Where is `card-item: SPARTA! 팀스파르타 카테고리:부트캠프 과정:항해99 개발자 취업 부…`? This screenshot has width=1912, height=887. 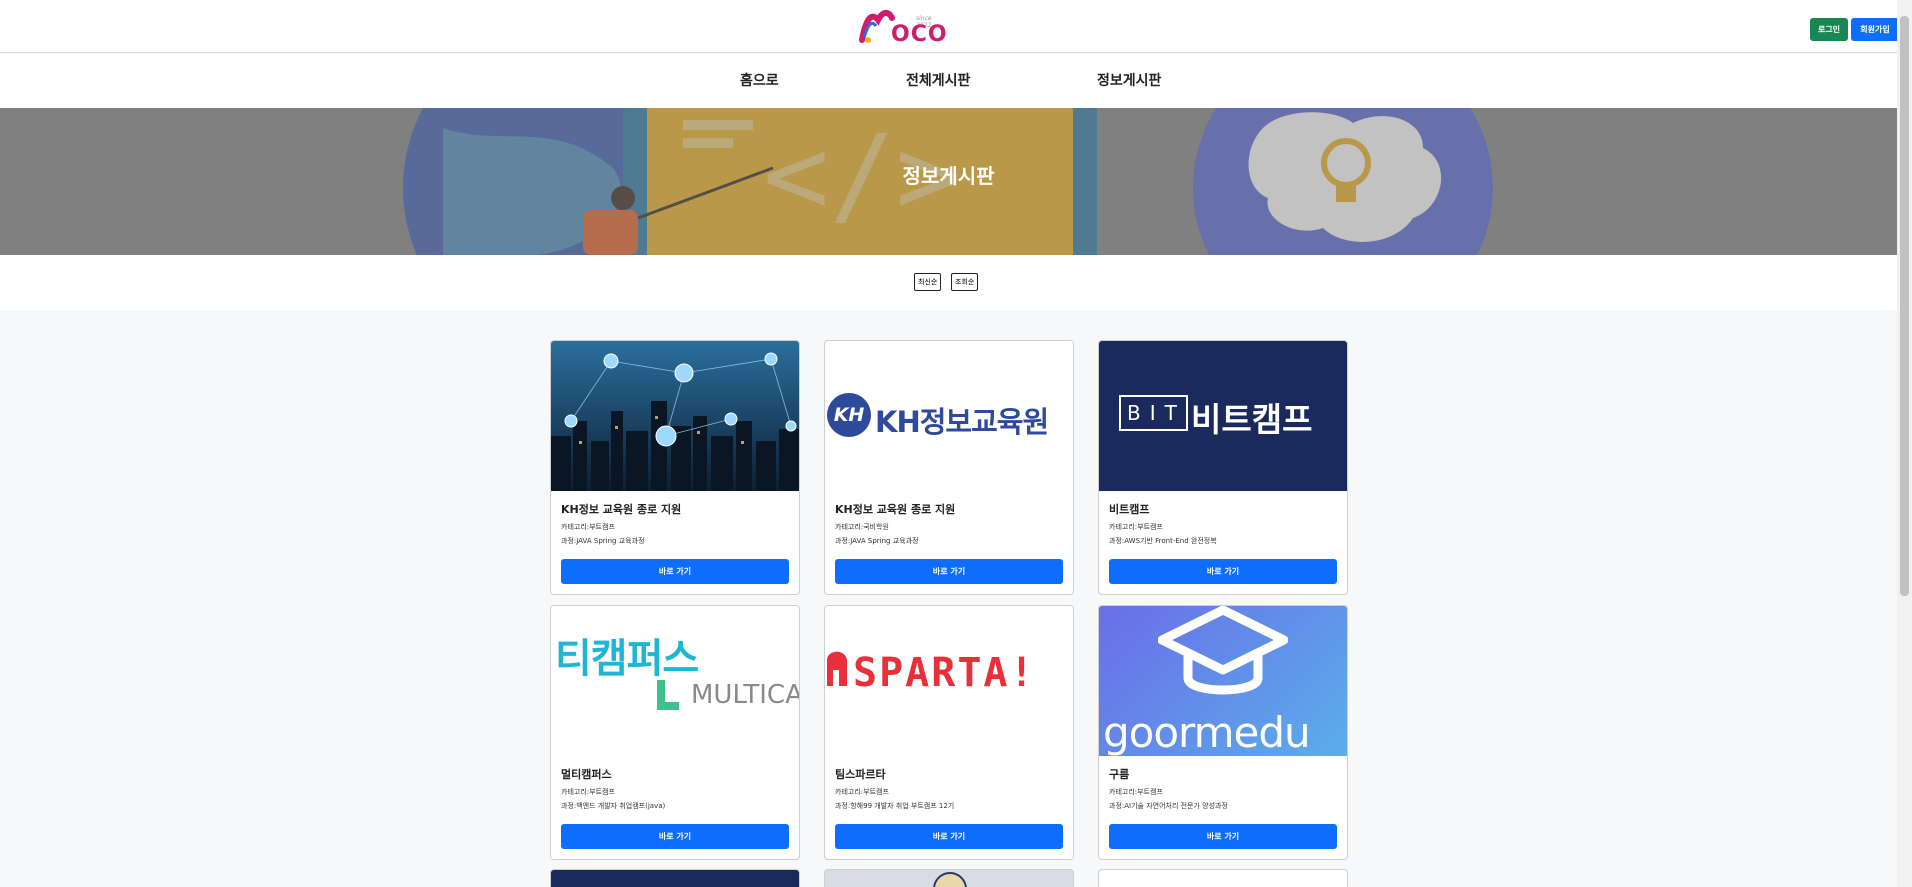
card-item: SPARTA! 팀스파르타 카테고리:부트캠프 과정:항해99 개발자 취업 부… is located at coordinates (949, 732).